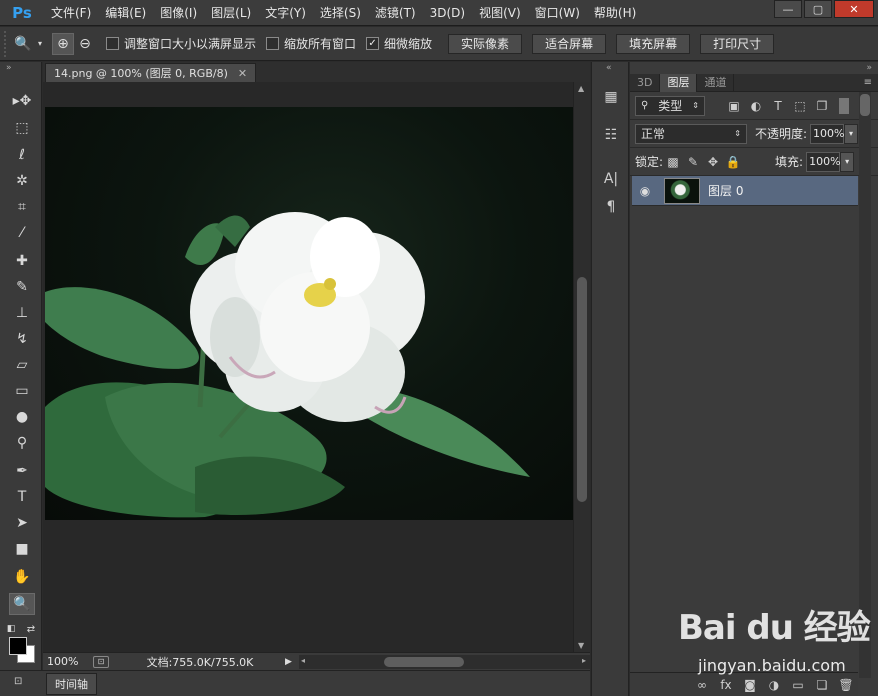 Image resolution: width=878 pixels, height=696 pixels. Describe the element at coordinates (702, 685) in the screenshot. I see `link-layers-icon: ∞` at that location.